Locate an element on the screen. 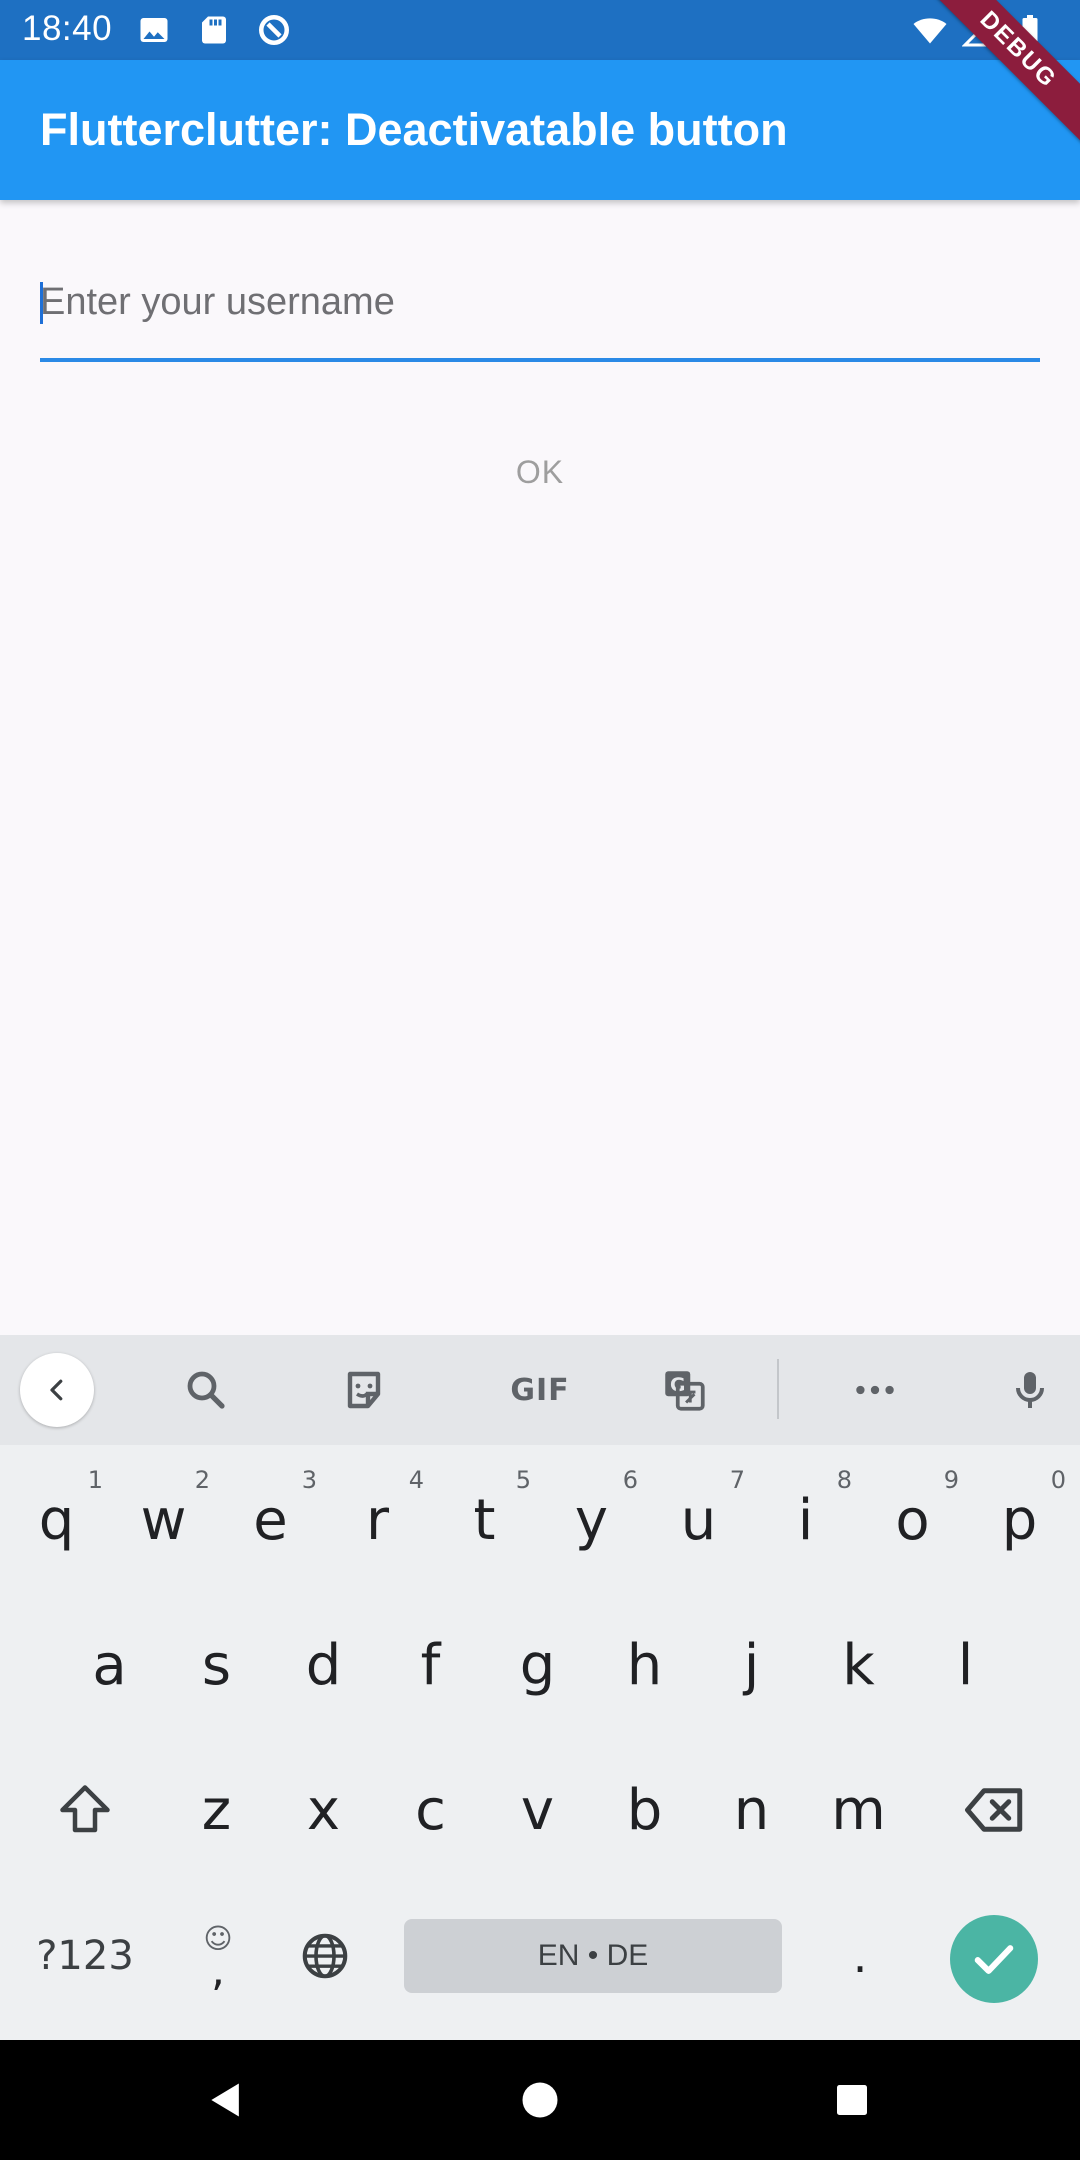 The image size is (1080, 2160). key-hint: 9 is located at coordinates (951, 1480).